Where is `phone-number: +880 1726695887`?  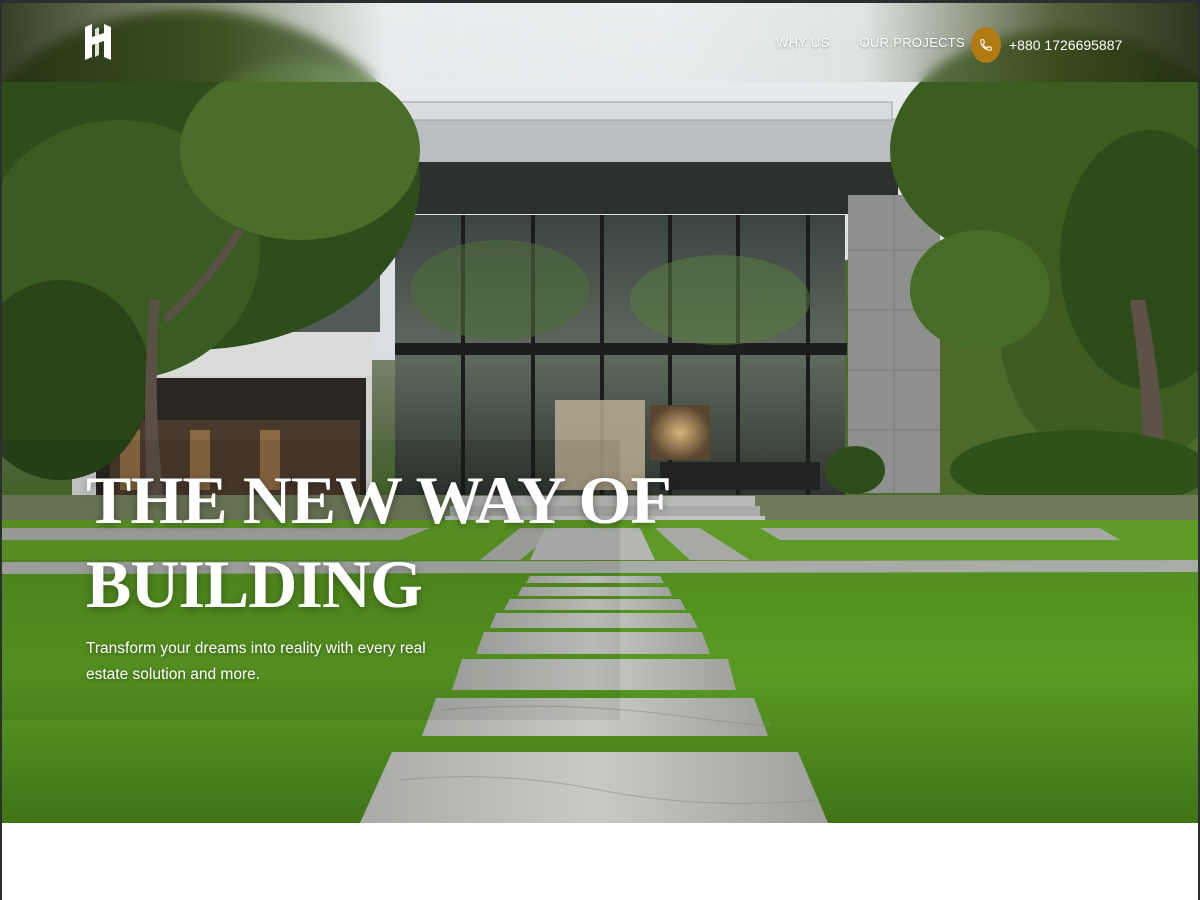 phone-number: +880 1726695887 is located at coordinates (1066, 45).